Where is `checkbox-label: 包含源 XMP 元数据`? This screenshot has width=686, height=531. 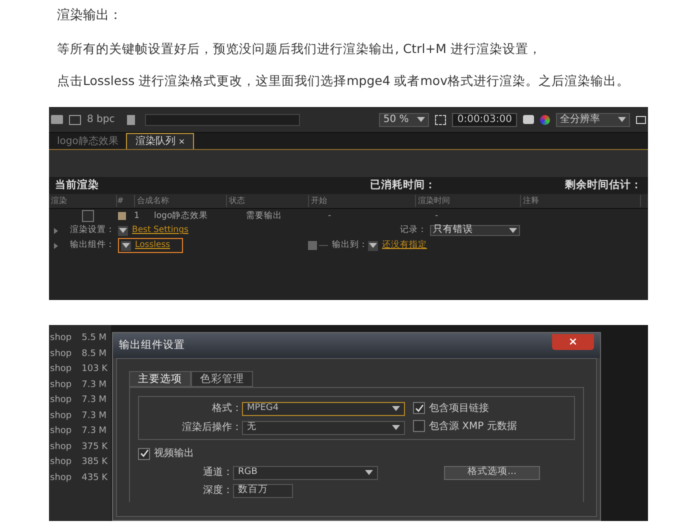 checkbox-label: 包含源 XMP 元数据 is located at coordinates (473, 427).